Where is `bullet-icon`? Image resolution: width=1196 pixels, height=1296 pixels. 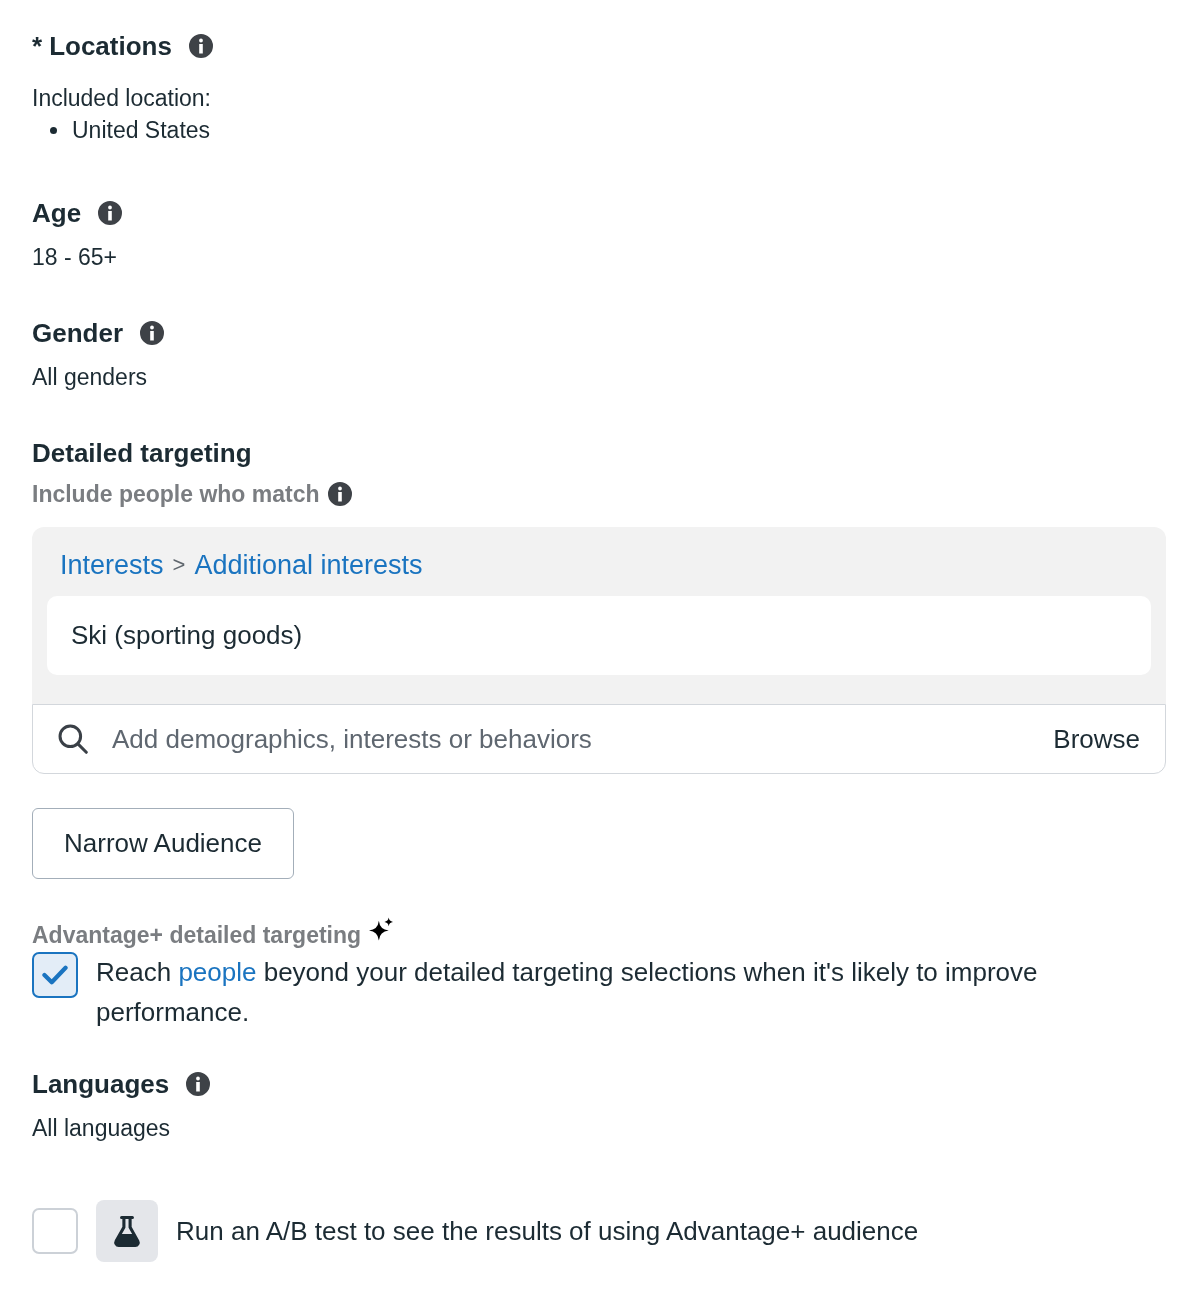
bullet-icon is located at coordinates (53, 130).